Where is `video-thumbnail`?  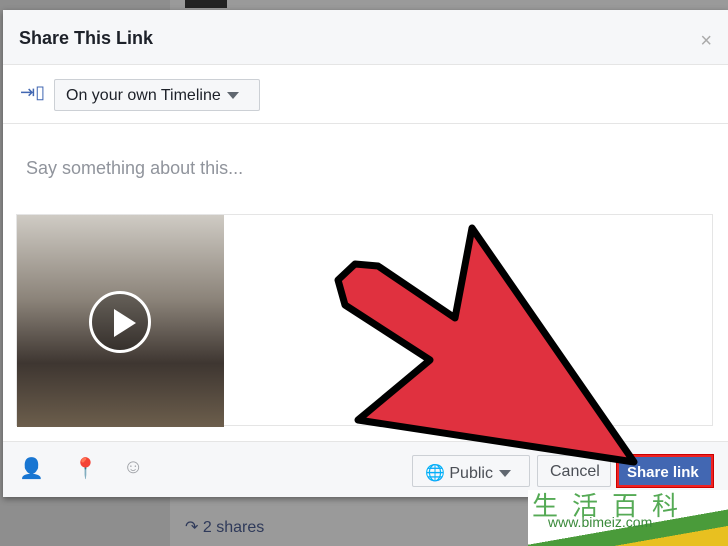
video-thumbnail is located at coordinates (120, 321).